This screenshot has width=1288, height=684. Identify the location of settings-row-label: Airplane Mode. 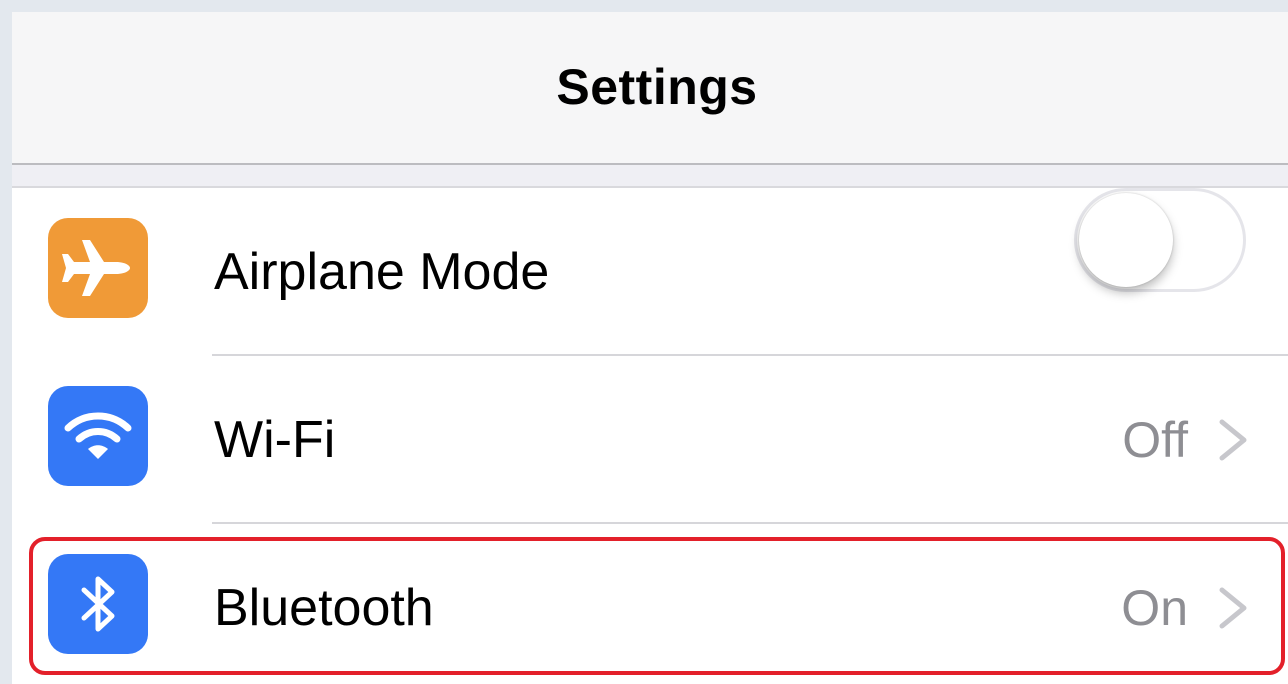
(382, 272).